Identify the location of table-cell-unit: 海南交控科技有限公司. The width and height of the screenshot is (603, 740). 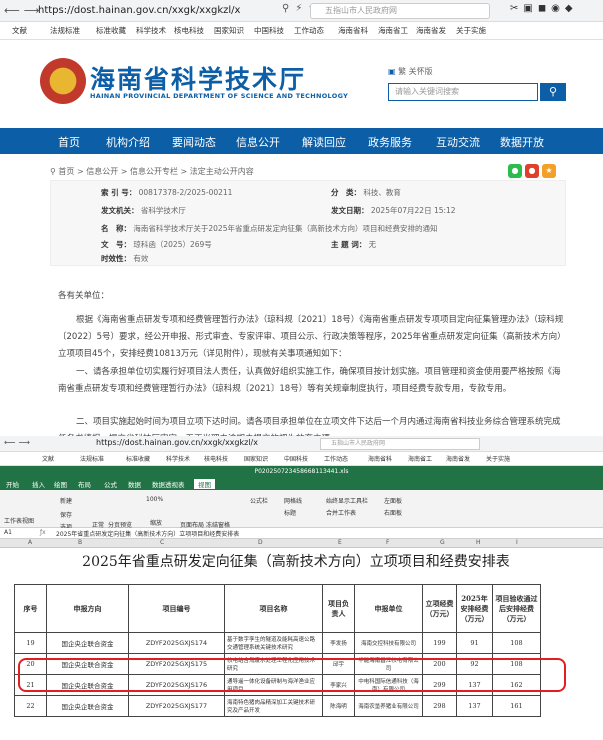
(388, 643).